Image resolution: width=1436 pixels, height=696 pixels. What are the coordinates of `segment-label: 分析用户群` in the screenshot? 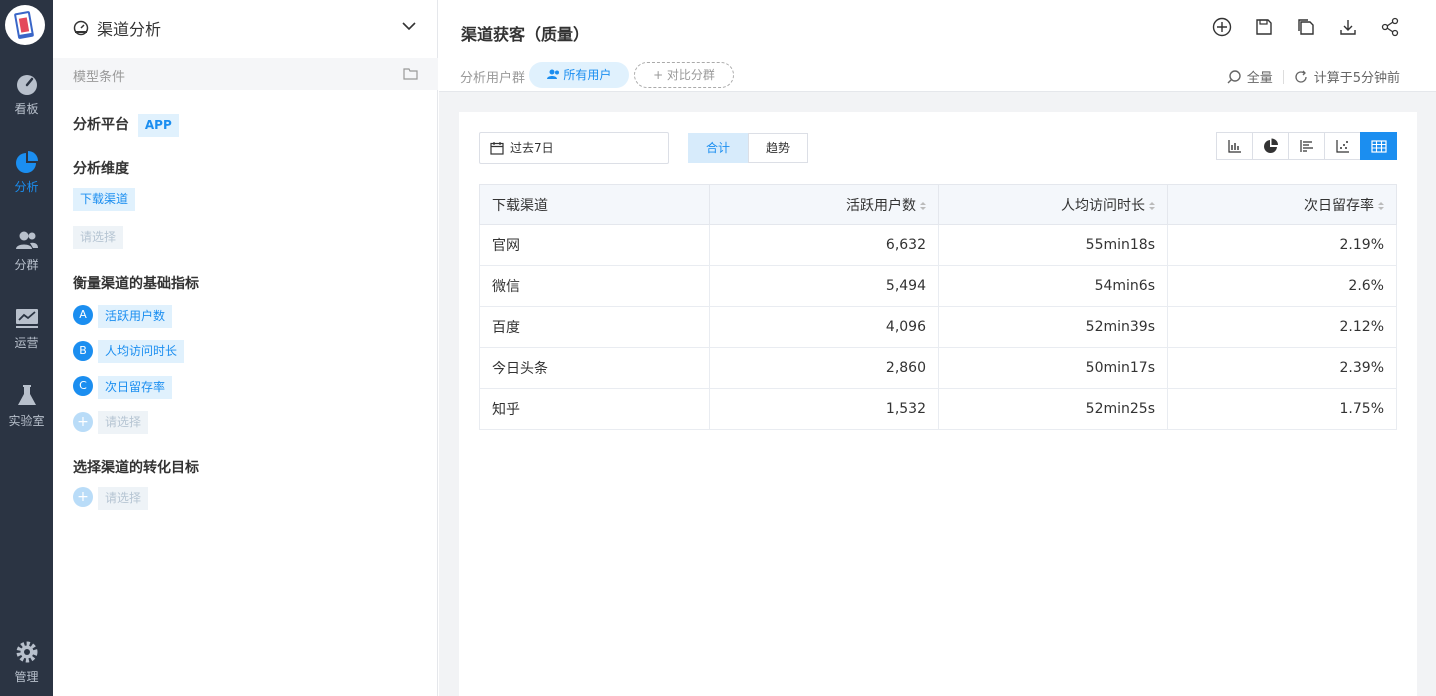 It's located at (493, 78).